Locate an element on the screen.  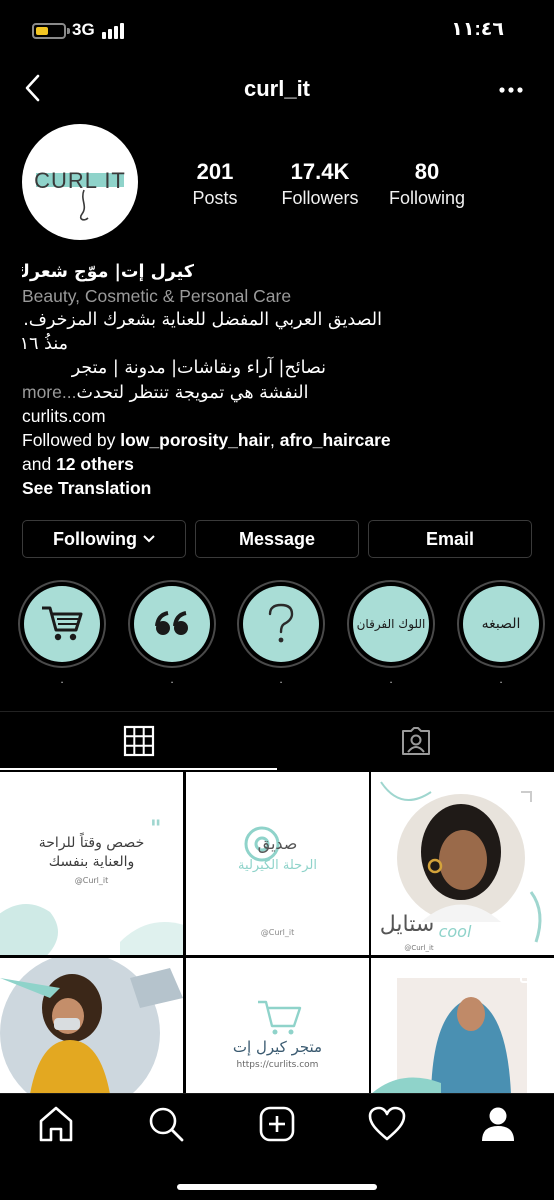
post-caption: الرحلة الكيرلية is located at coordinates (277, 865).